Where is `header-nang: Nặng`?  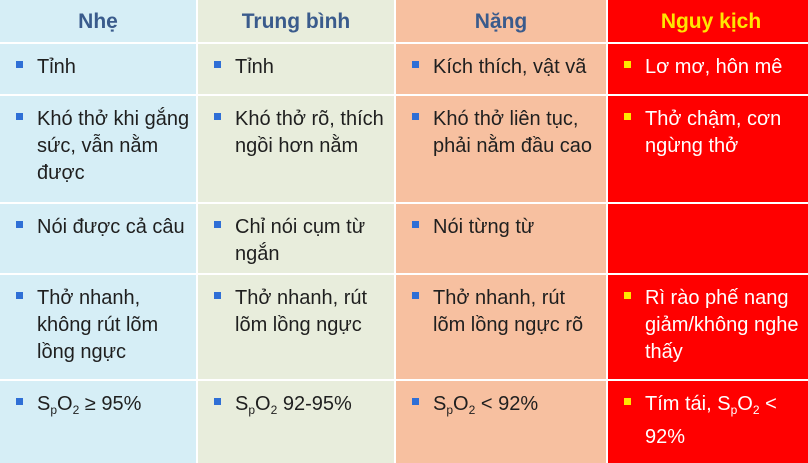 header-nang: Nặng is located at coordinates (501, 21).